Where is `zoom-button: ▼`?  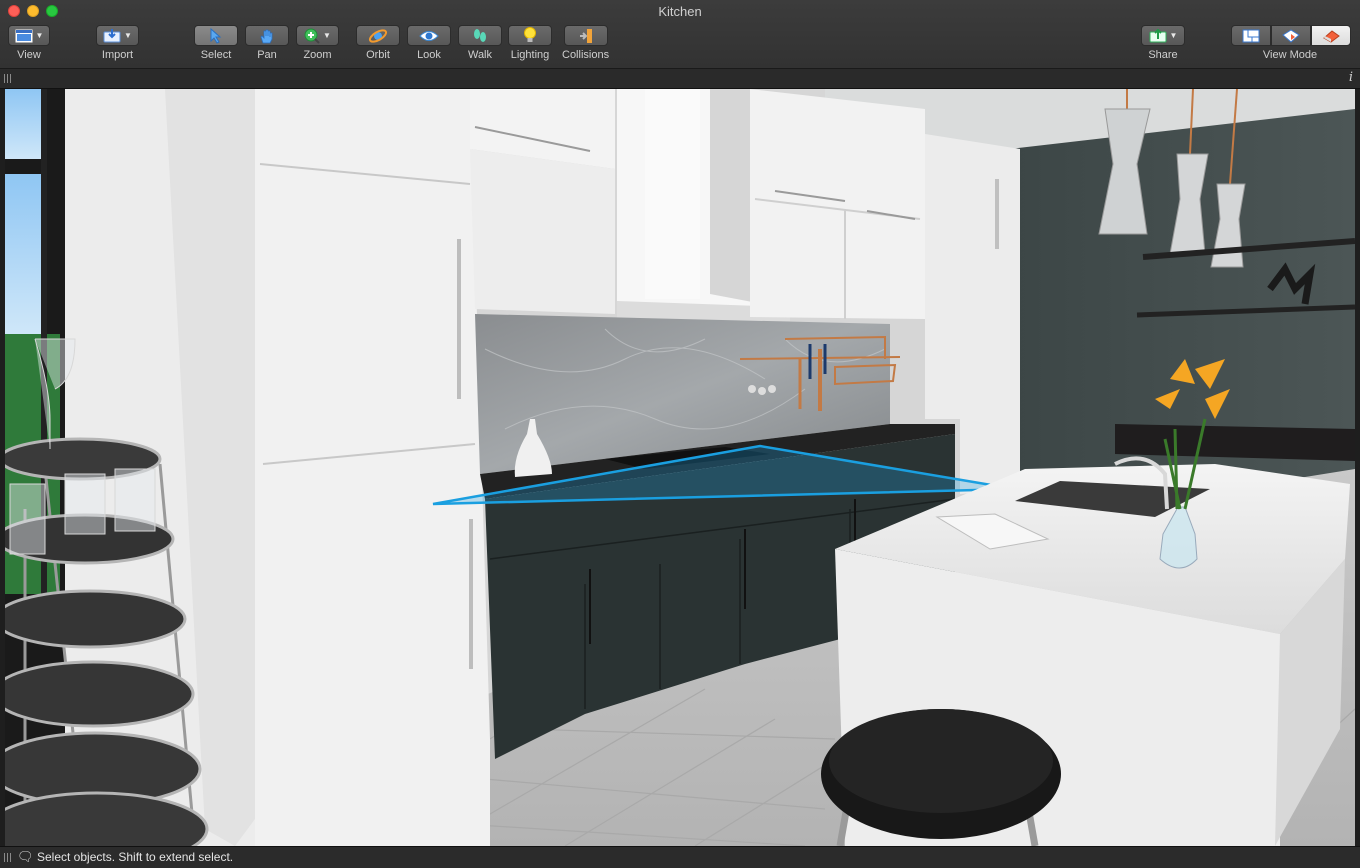
zoom-button: ▼ is located at coordinates (317, 35).